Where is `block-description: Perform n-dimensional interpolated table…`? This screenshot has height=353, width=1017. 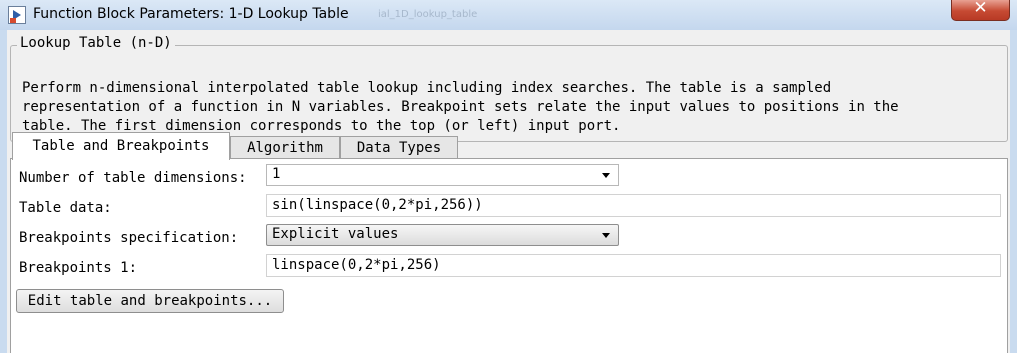
block-description: Perform n-dimensional interpolated table… is located at coordinates (460, 107).